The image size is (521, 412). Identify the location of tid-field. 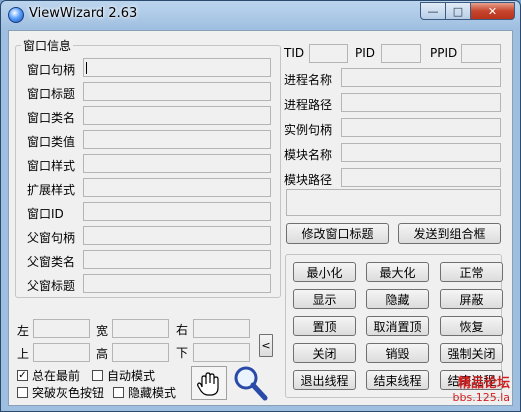
(328, 53).